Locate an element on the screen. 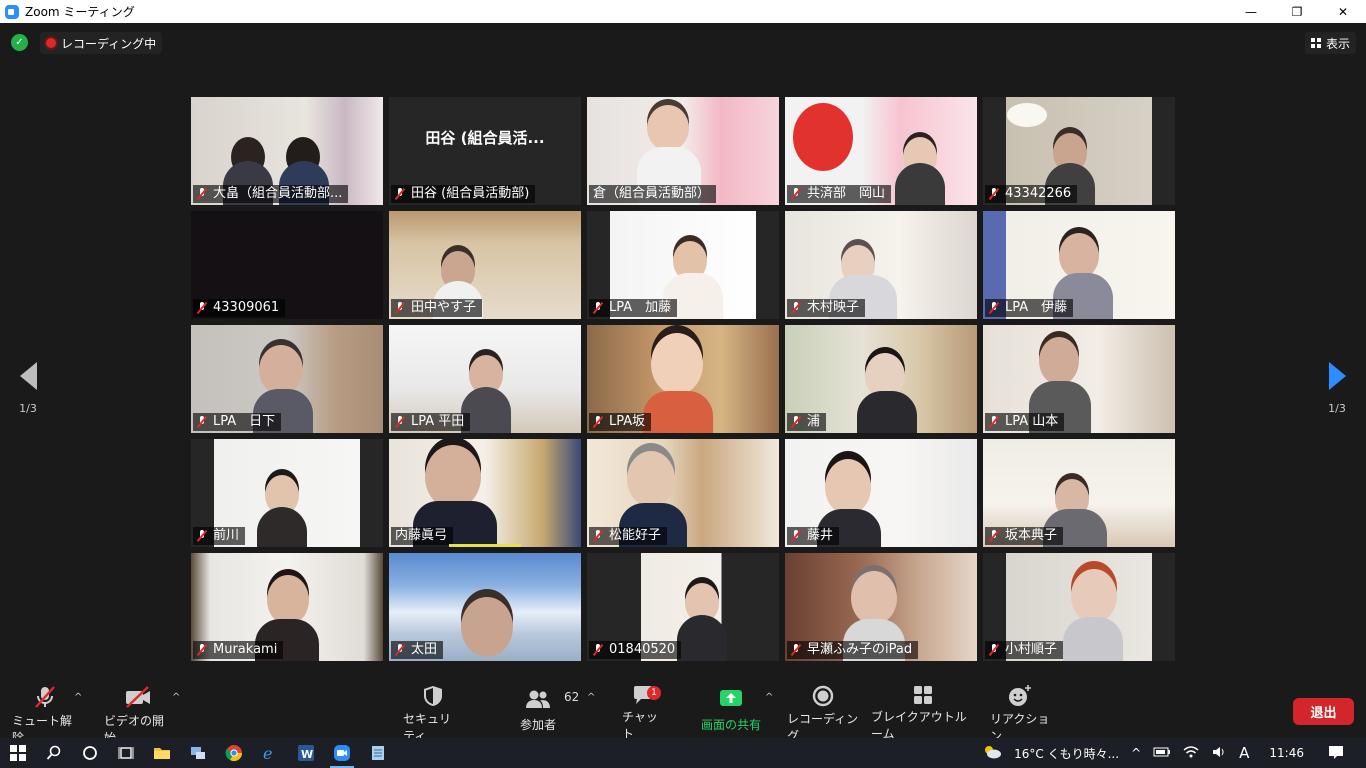 Image resolution: width=1366 pixels, height=768 pixels. record-icon is located at coordinates (823, 696).